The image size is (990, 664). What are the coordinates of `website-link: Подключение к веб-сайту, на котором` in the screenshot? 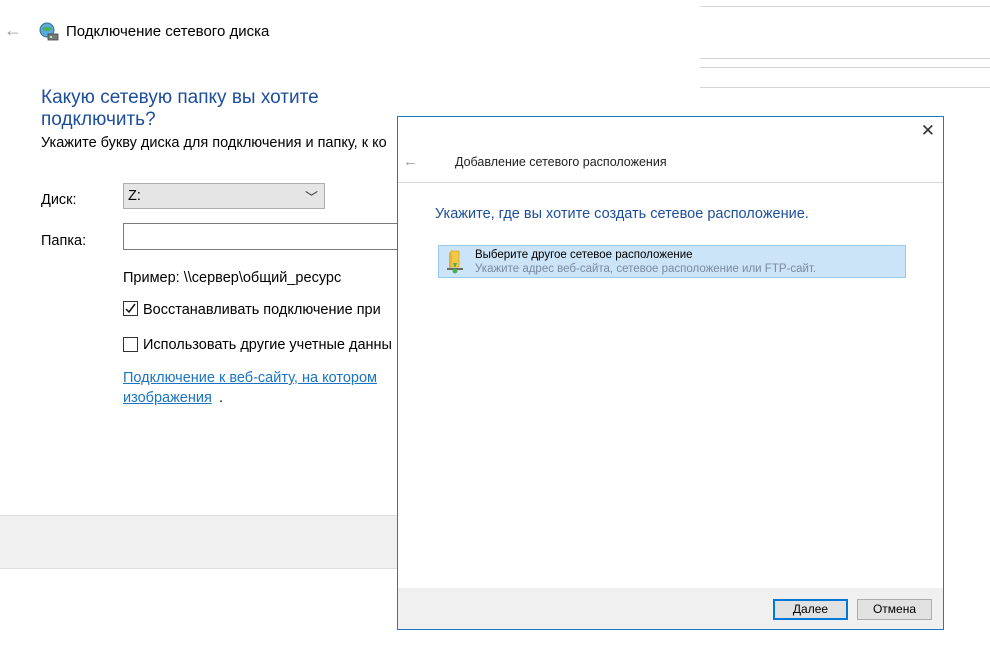 It's located at (250, 378).